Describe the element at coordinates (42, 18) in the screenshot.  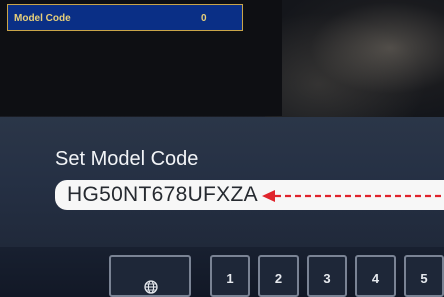
I see `menu-row-label: Model Code` at that location.